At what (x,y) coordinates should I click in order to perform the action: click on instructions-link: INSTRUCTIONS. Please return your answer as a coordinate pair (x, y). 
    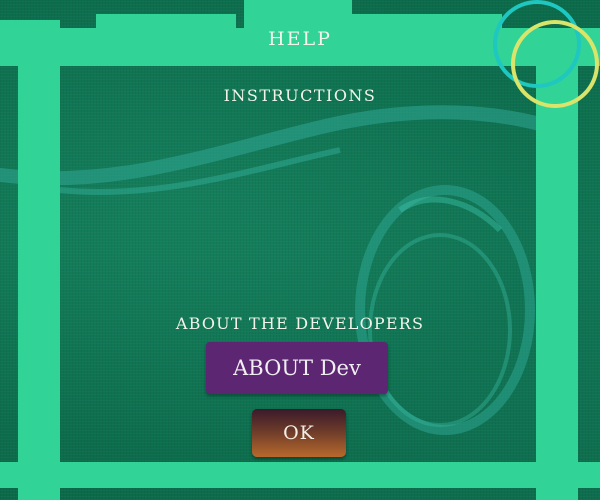
    Looking at the image, I should click on (300, 95).